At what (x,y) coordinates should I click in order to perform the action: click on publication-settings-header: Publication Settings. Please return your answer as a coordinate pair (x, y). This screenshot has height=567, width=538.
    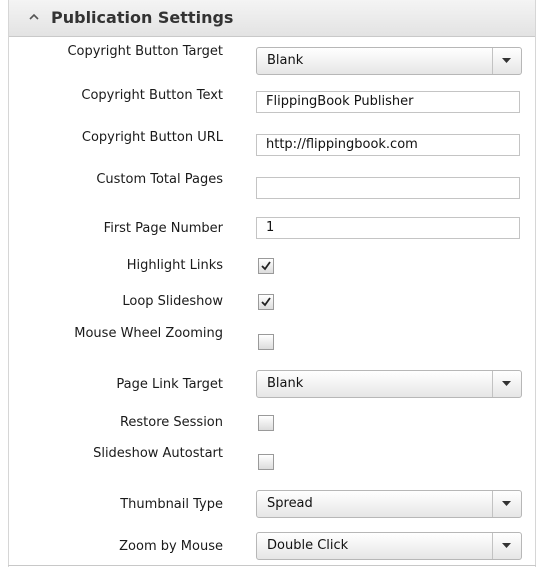
    Looking at the image, I should click on (272, 18).